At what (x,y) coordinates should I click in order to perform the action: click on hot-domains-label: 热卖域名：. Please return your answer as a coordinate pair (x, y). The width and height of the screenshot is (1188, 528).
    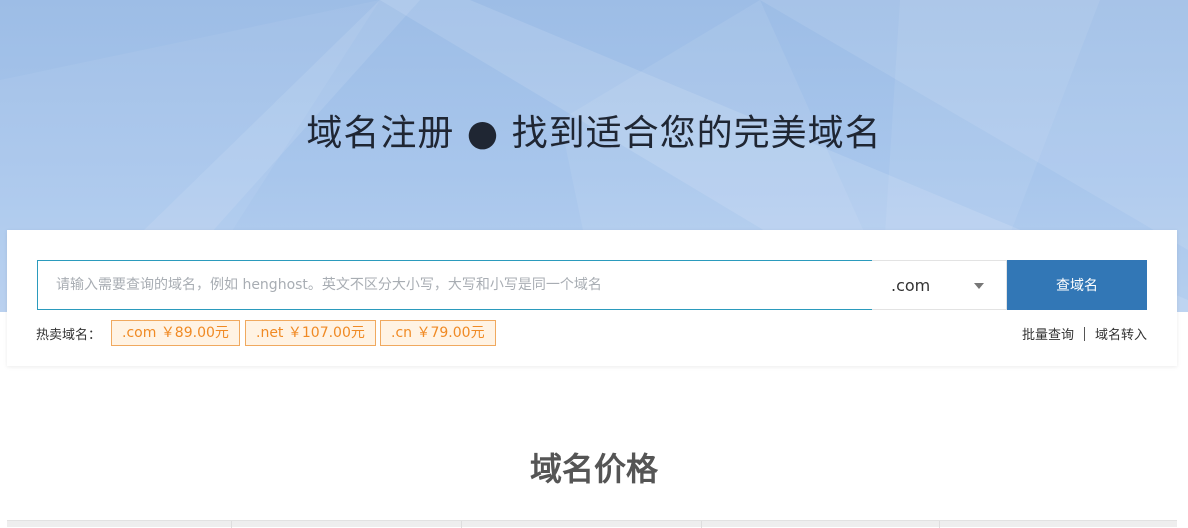
    Looking at the image, I should click on (69, 335).